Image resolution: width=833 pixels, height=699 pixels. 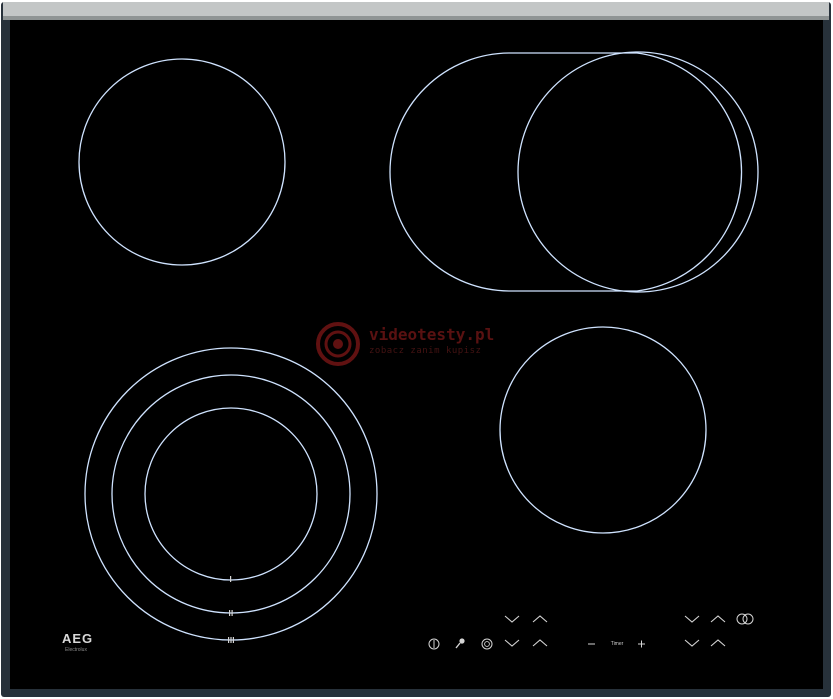 What do you see at coordinates (229, 640) in the screenshot?
I see `zone-marker-III` at bounding box center [229, 640].